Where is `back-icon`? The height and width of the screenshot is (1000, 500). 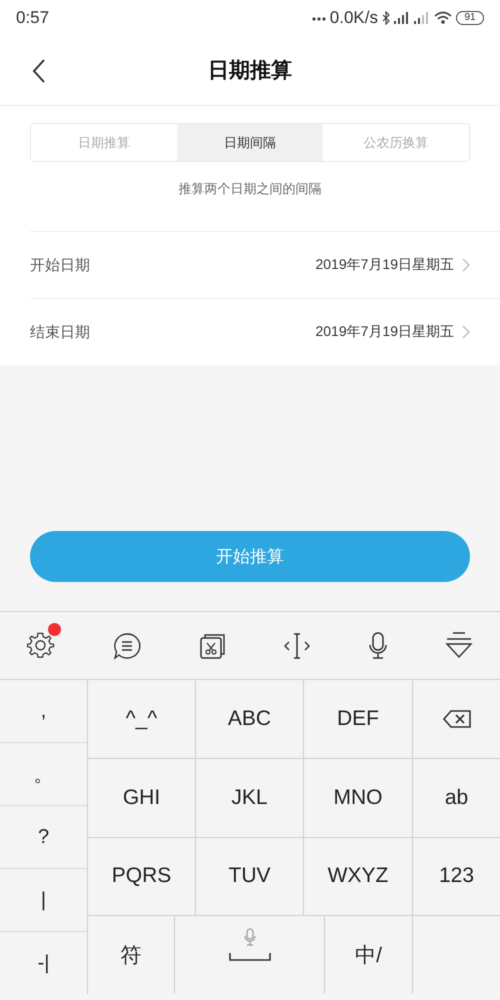
back-icon is located at coordinates (39, 71).